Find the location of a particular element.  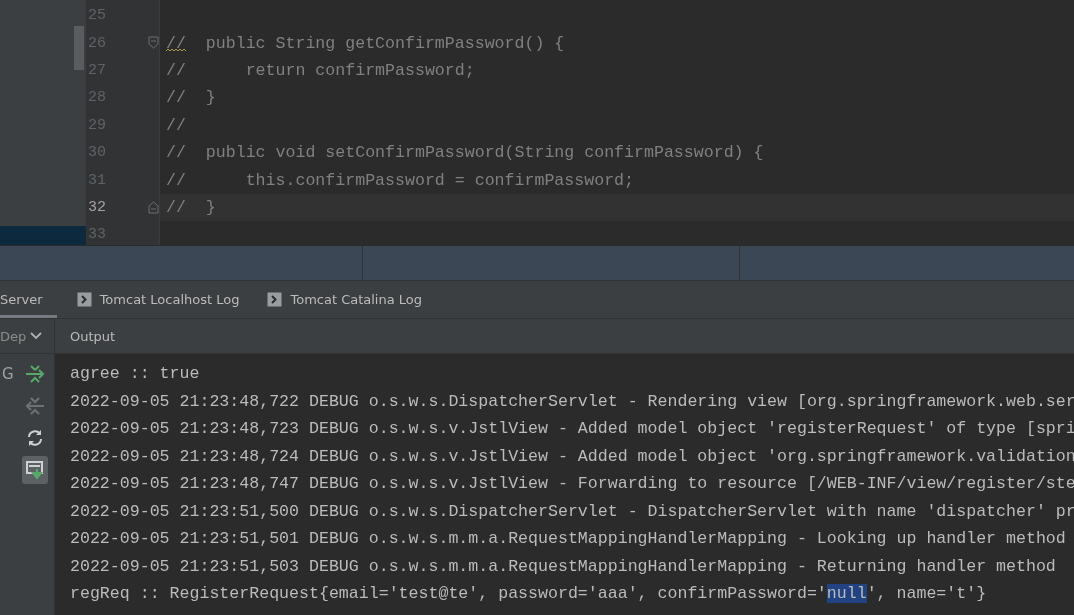

toolbar-button is located at coordinates (35, 470).